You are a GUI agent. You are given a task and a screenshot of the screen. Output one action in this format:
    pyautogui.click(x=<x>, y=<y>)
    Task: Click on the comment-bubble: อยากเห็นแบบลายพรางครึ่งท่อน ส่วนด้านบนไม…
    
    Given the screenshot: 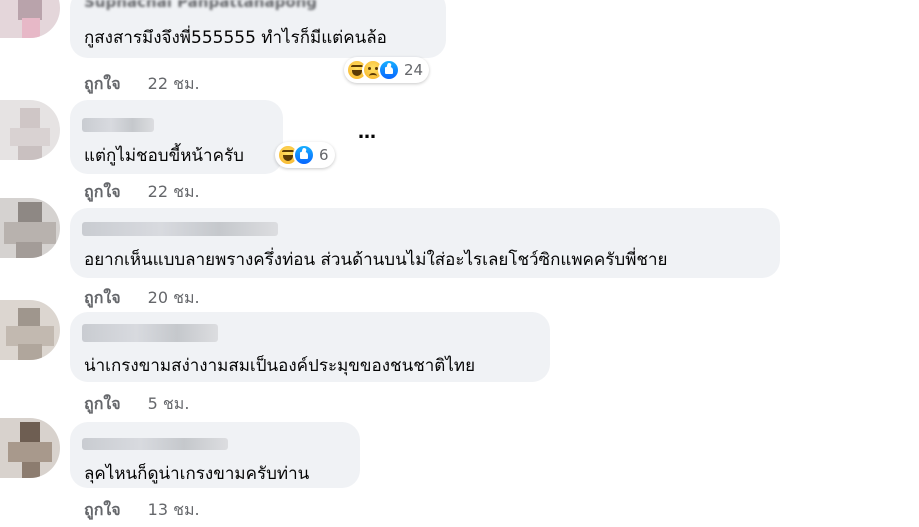 What is the action you would take?
    pyautogui.click(x=425, y=243)
    